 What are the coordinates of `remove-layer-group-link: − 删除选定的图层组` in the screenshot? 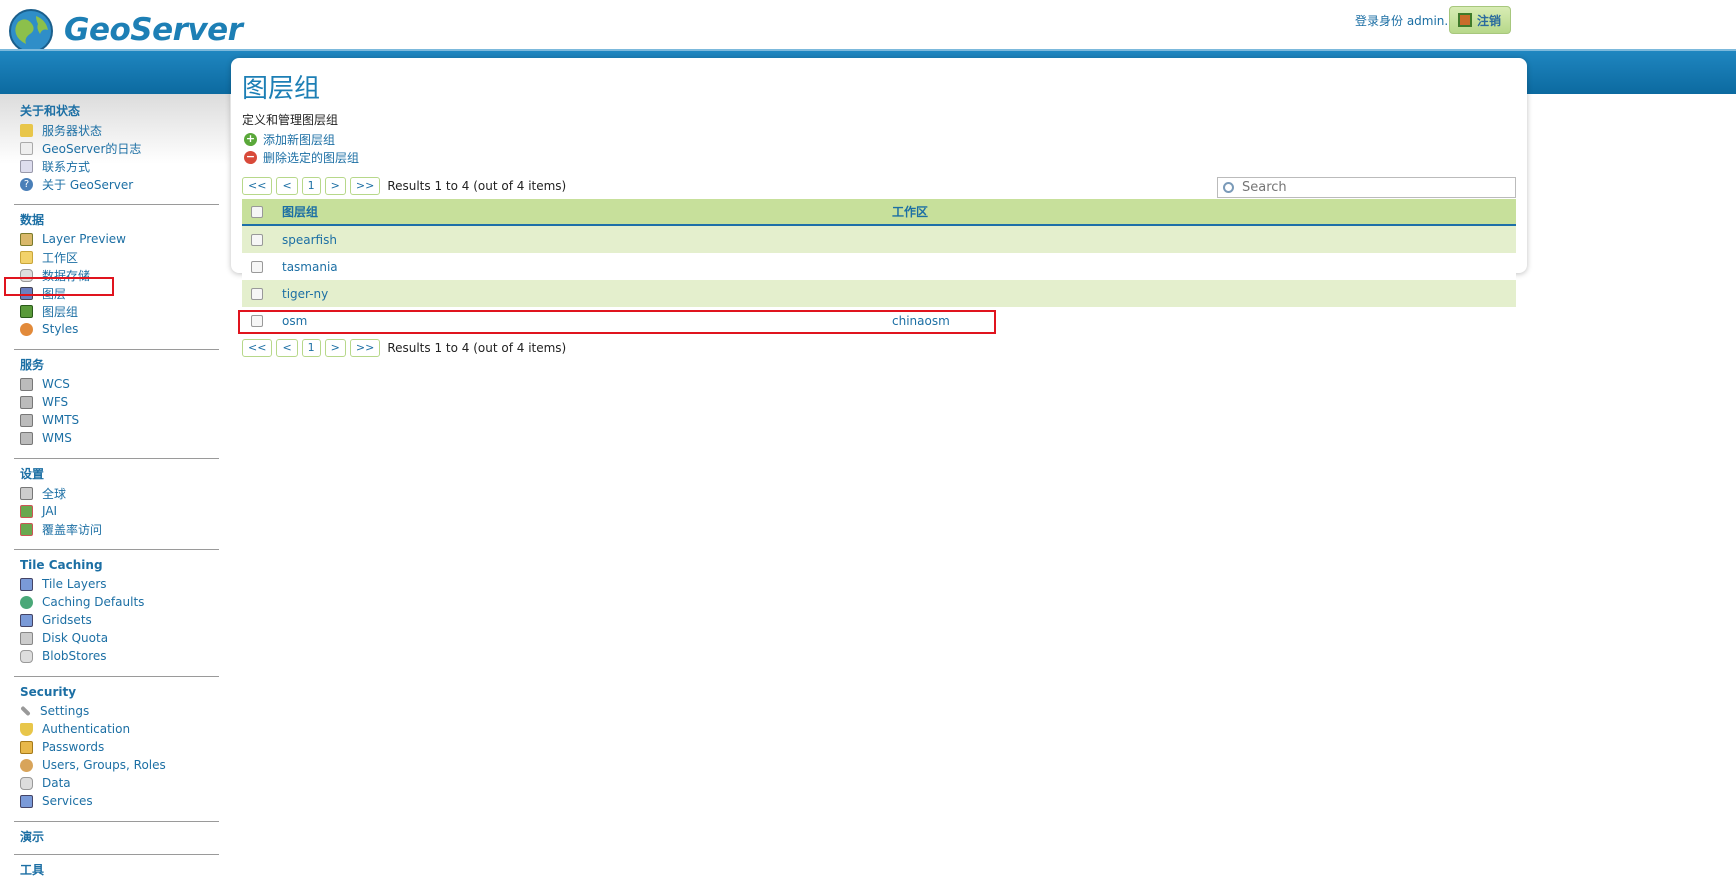 It's located at (301, 157).